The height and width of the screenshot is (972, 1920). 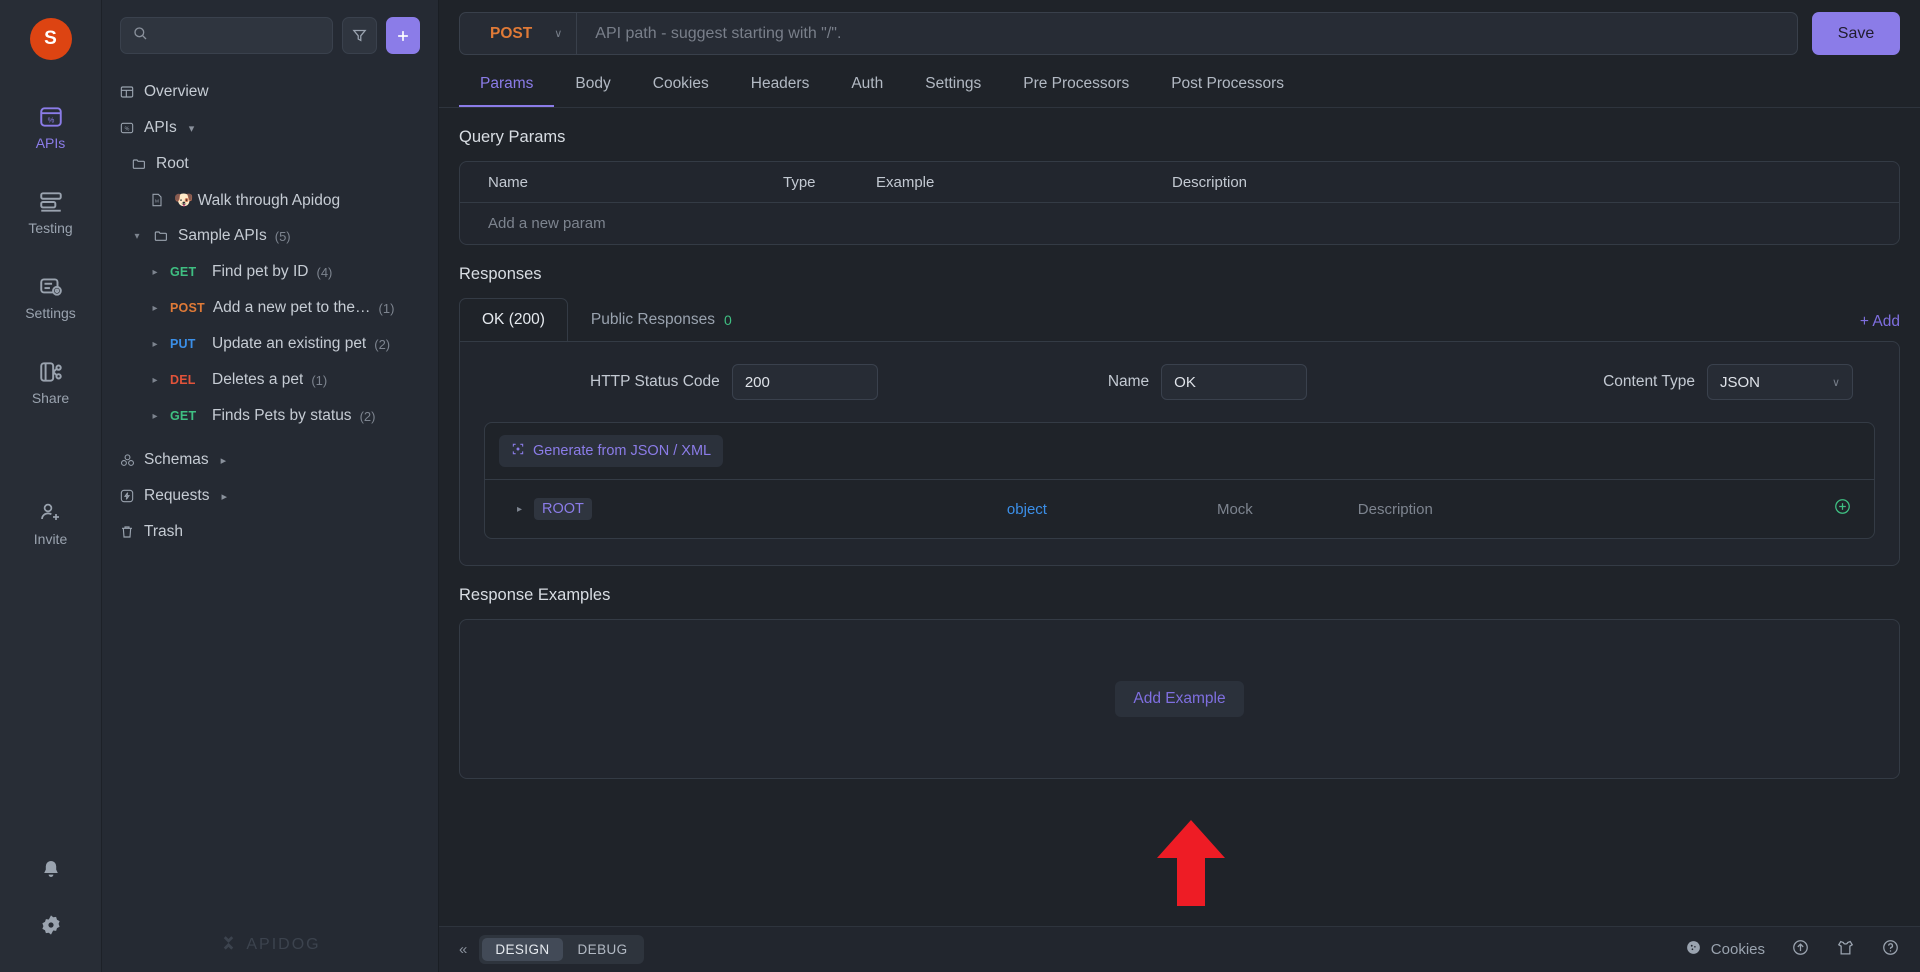 What do you see at coordinates (270, 272) in the screenshot?
I see `tree-item-endpoint: ▸ GET Find pet by ID (4)` at bounding box center [270, 272].